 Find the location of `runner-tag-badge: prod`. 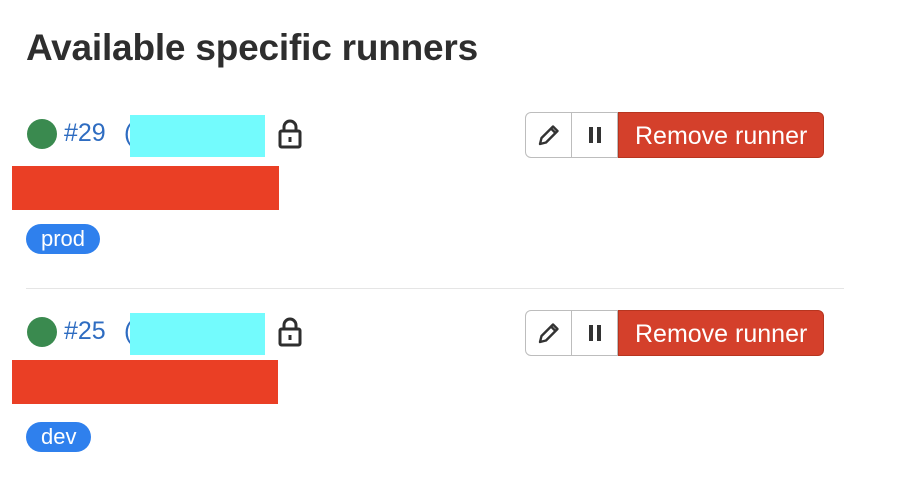

runner-tag-badge: prod is located at coordinates (63, 239).